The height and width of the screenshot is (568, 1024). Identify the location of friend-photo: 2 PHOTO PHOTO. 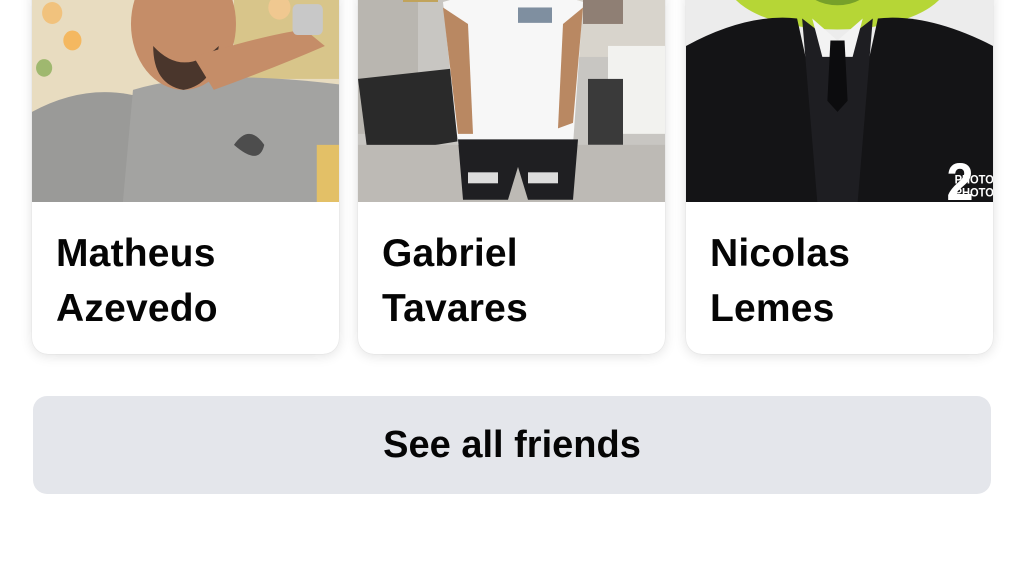
(839, 101).